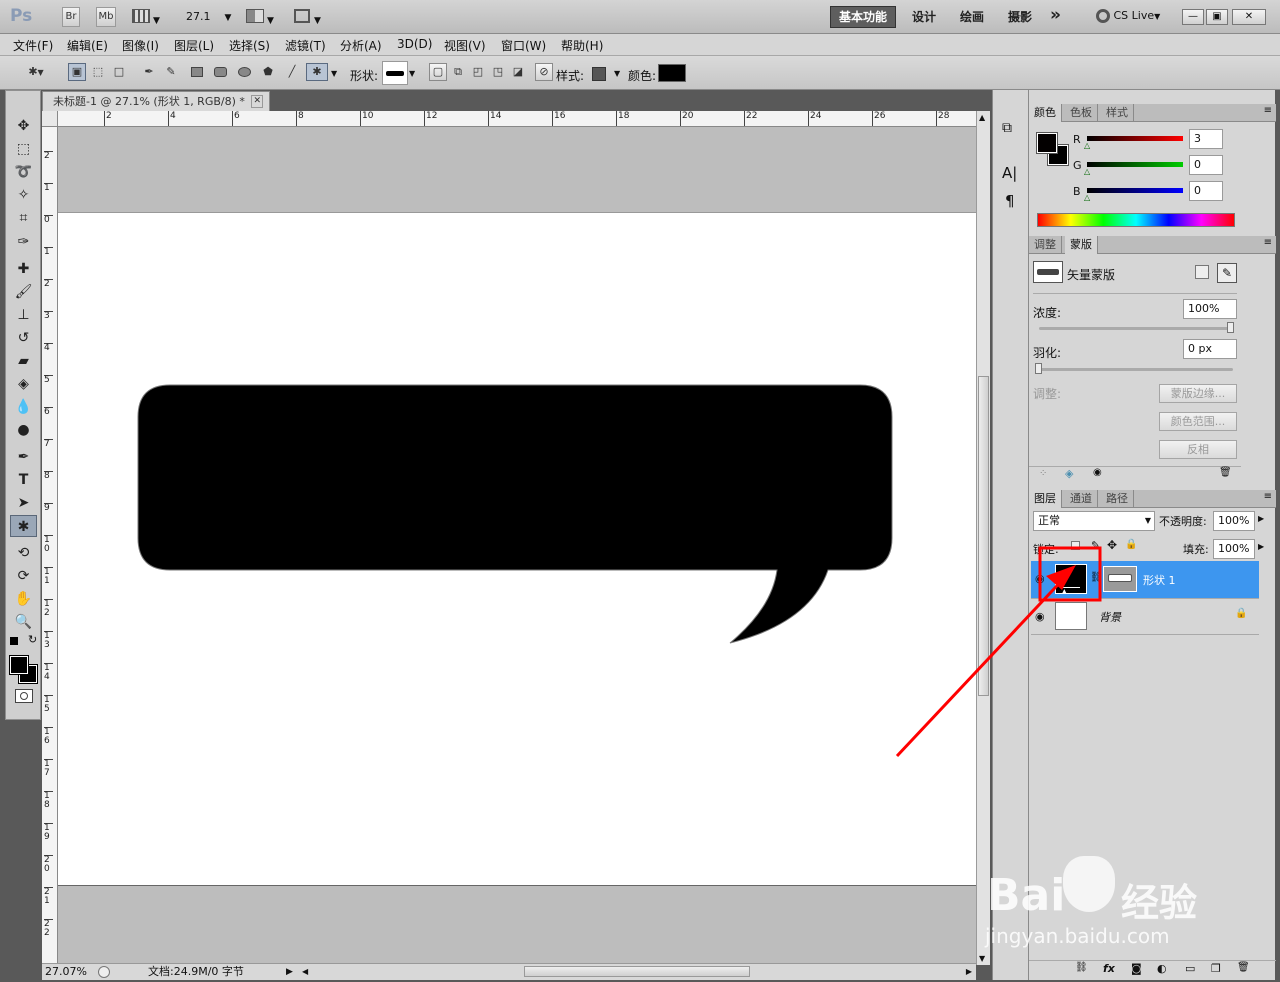 The height and width of the screenshot is (982, 1280). I want to click on move-tool-icon: ✥, so click(23, 126).